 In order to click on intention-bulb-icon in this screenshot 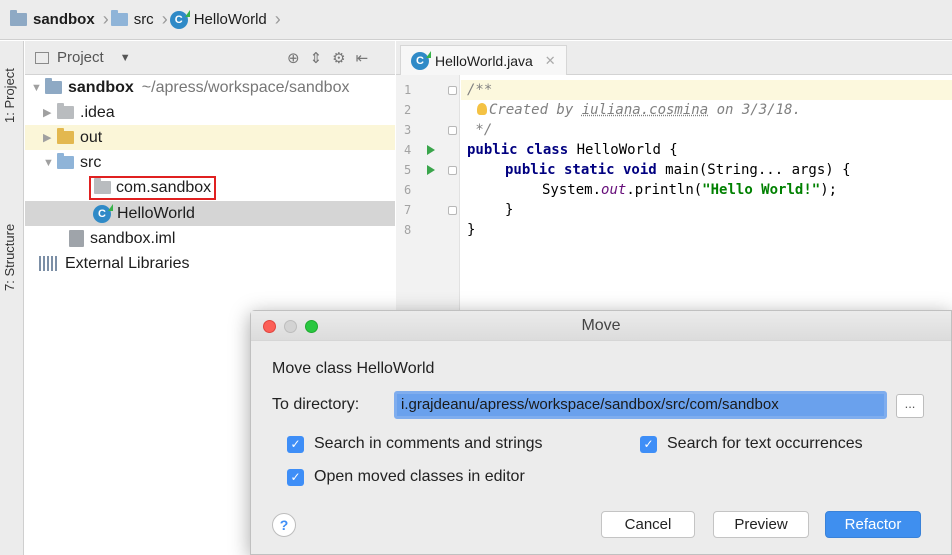, I will do `click(482, 109)`.